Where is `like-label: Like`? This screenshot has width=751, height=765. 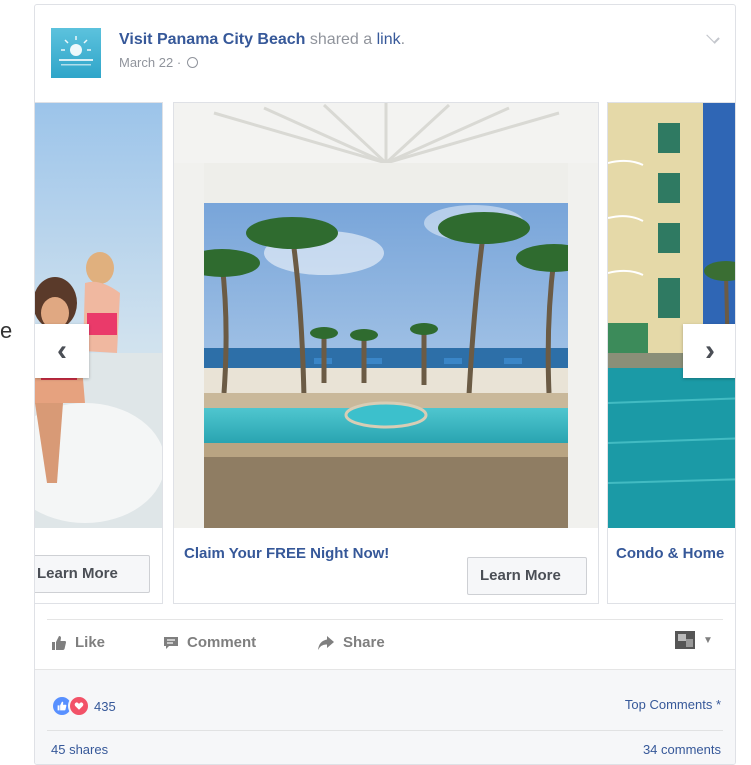
like-label: Like is located at coordinates (90, 642).